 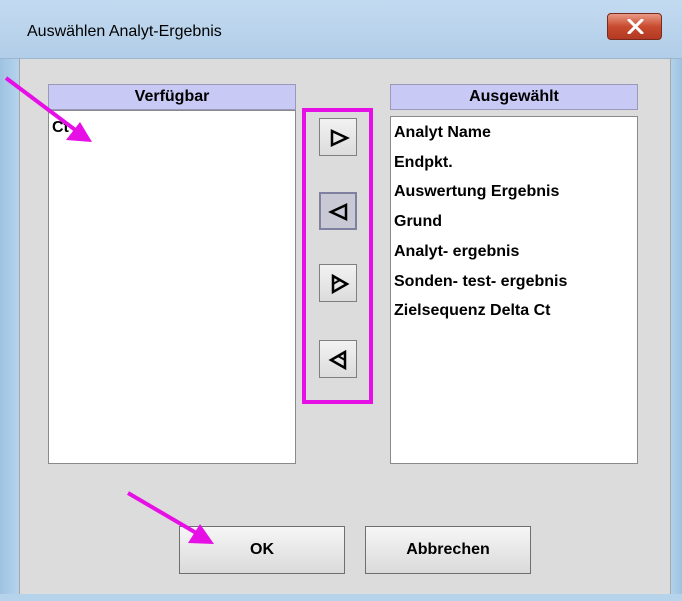 What do you see at coordinates (48, 109) in the screenshot?
I see `annotation-arrow-list` at bounding box center [48, 109].